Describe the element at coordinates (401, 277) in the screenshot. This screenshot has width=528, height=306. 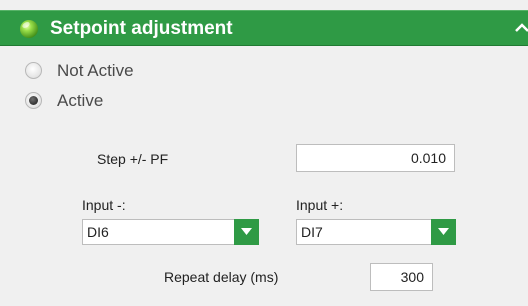
I see `repeat-delay-input: 300` at that location.